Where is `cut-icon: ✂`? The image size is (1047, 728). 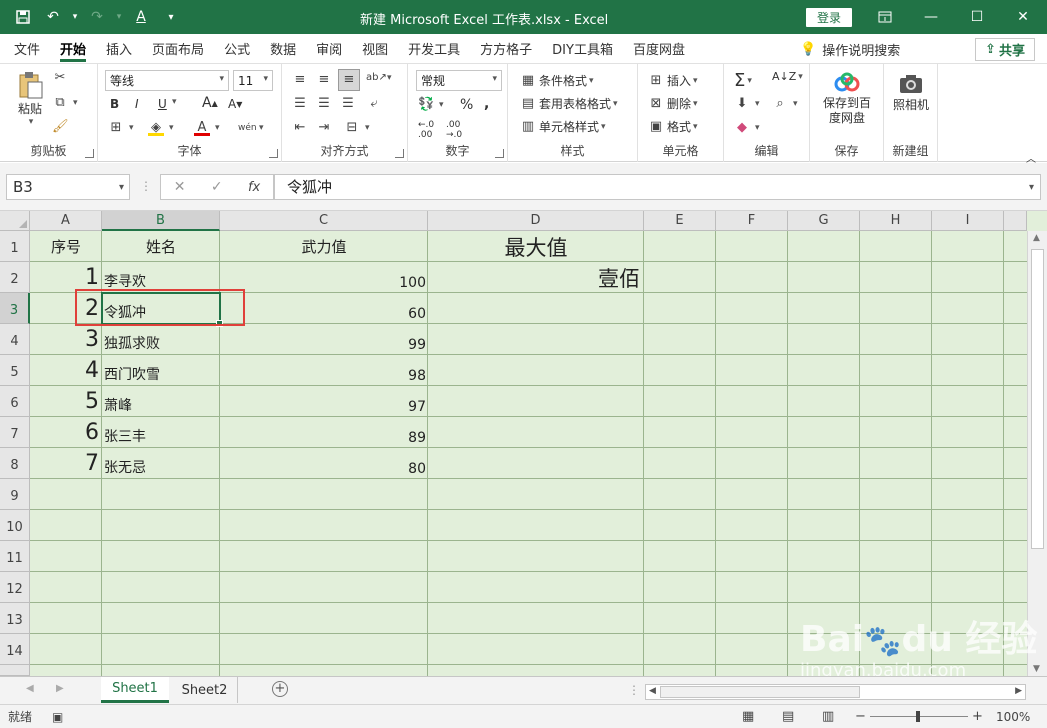
cut-icon: ✂ is located at coordinates (61, 78).